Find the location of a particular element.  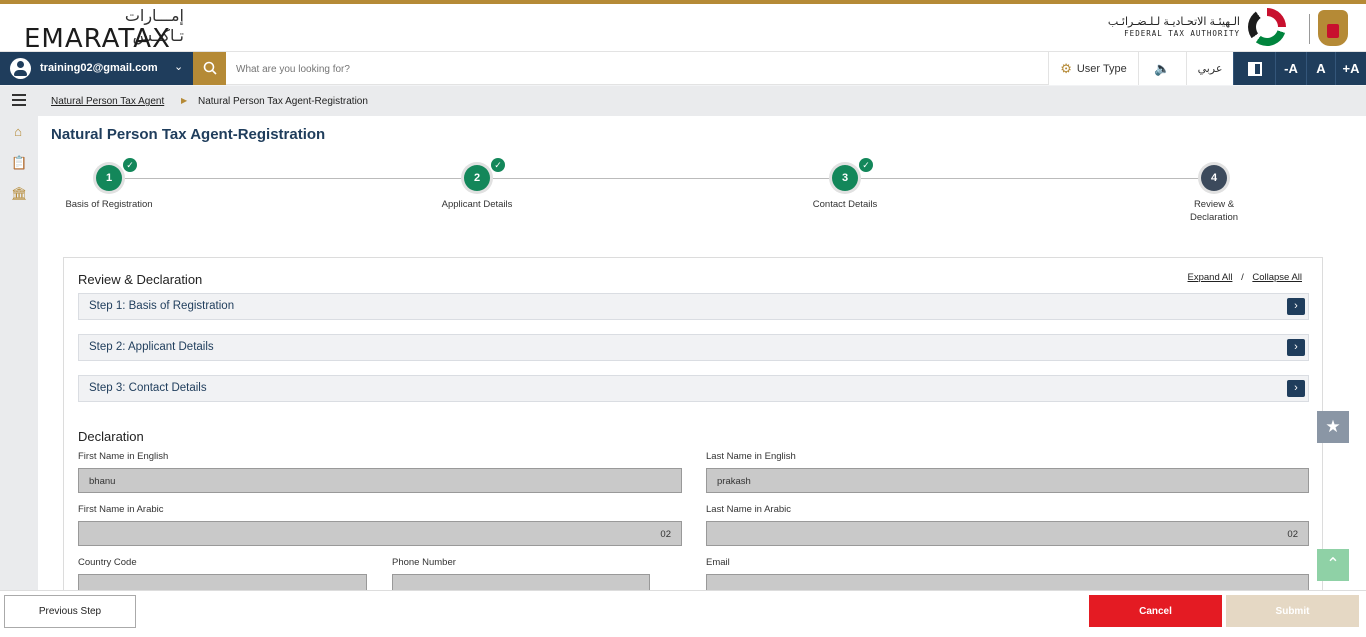

step-1-number: 1 is located at coordinates (109, 178).